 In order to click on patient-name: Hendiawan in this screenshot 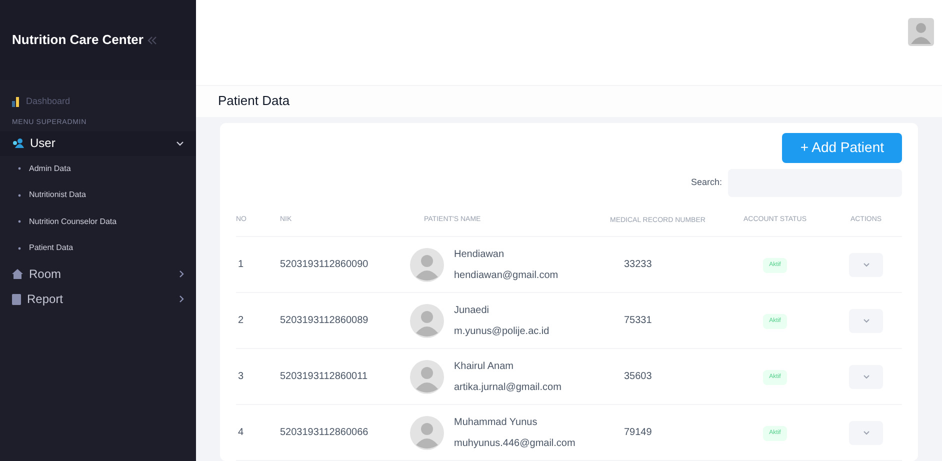, I will do `click(480, 255)`.